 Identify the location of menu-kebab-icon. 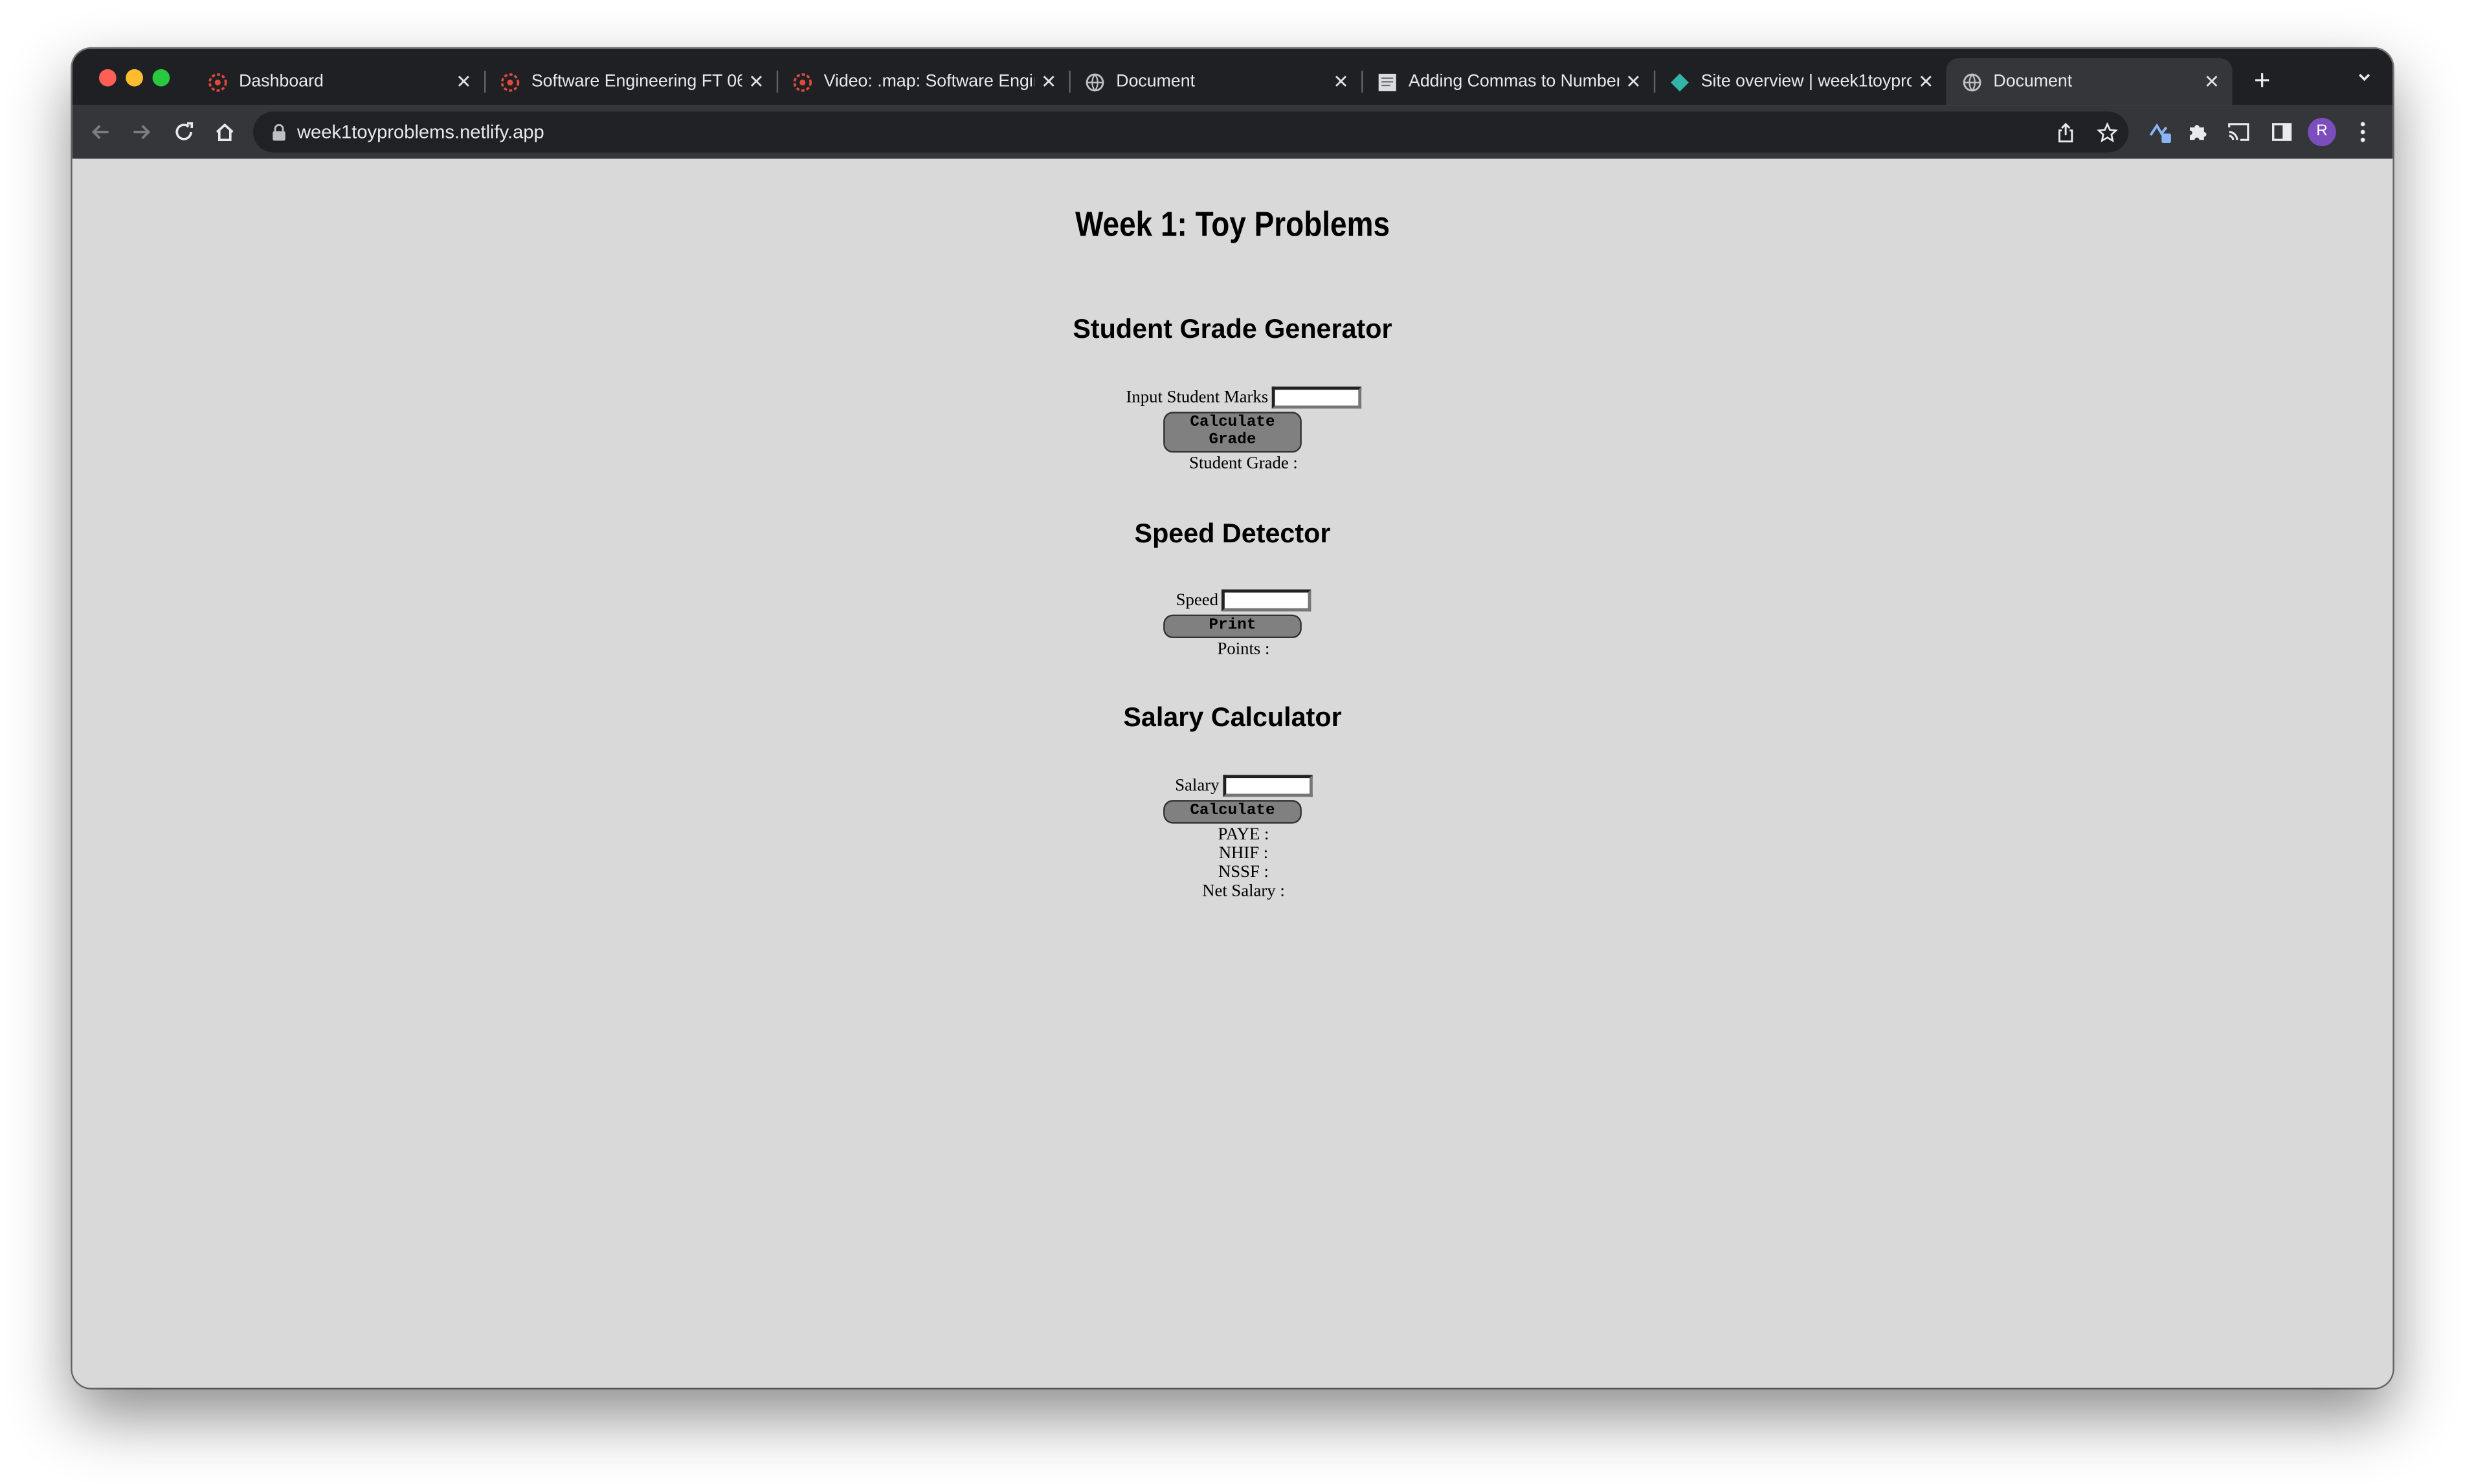
(2363, 132).